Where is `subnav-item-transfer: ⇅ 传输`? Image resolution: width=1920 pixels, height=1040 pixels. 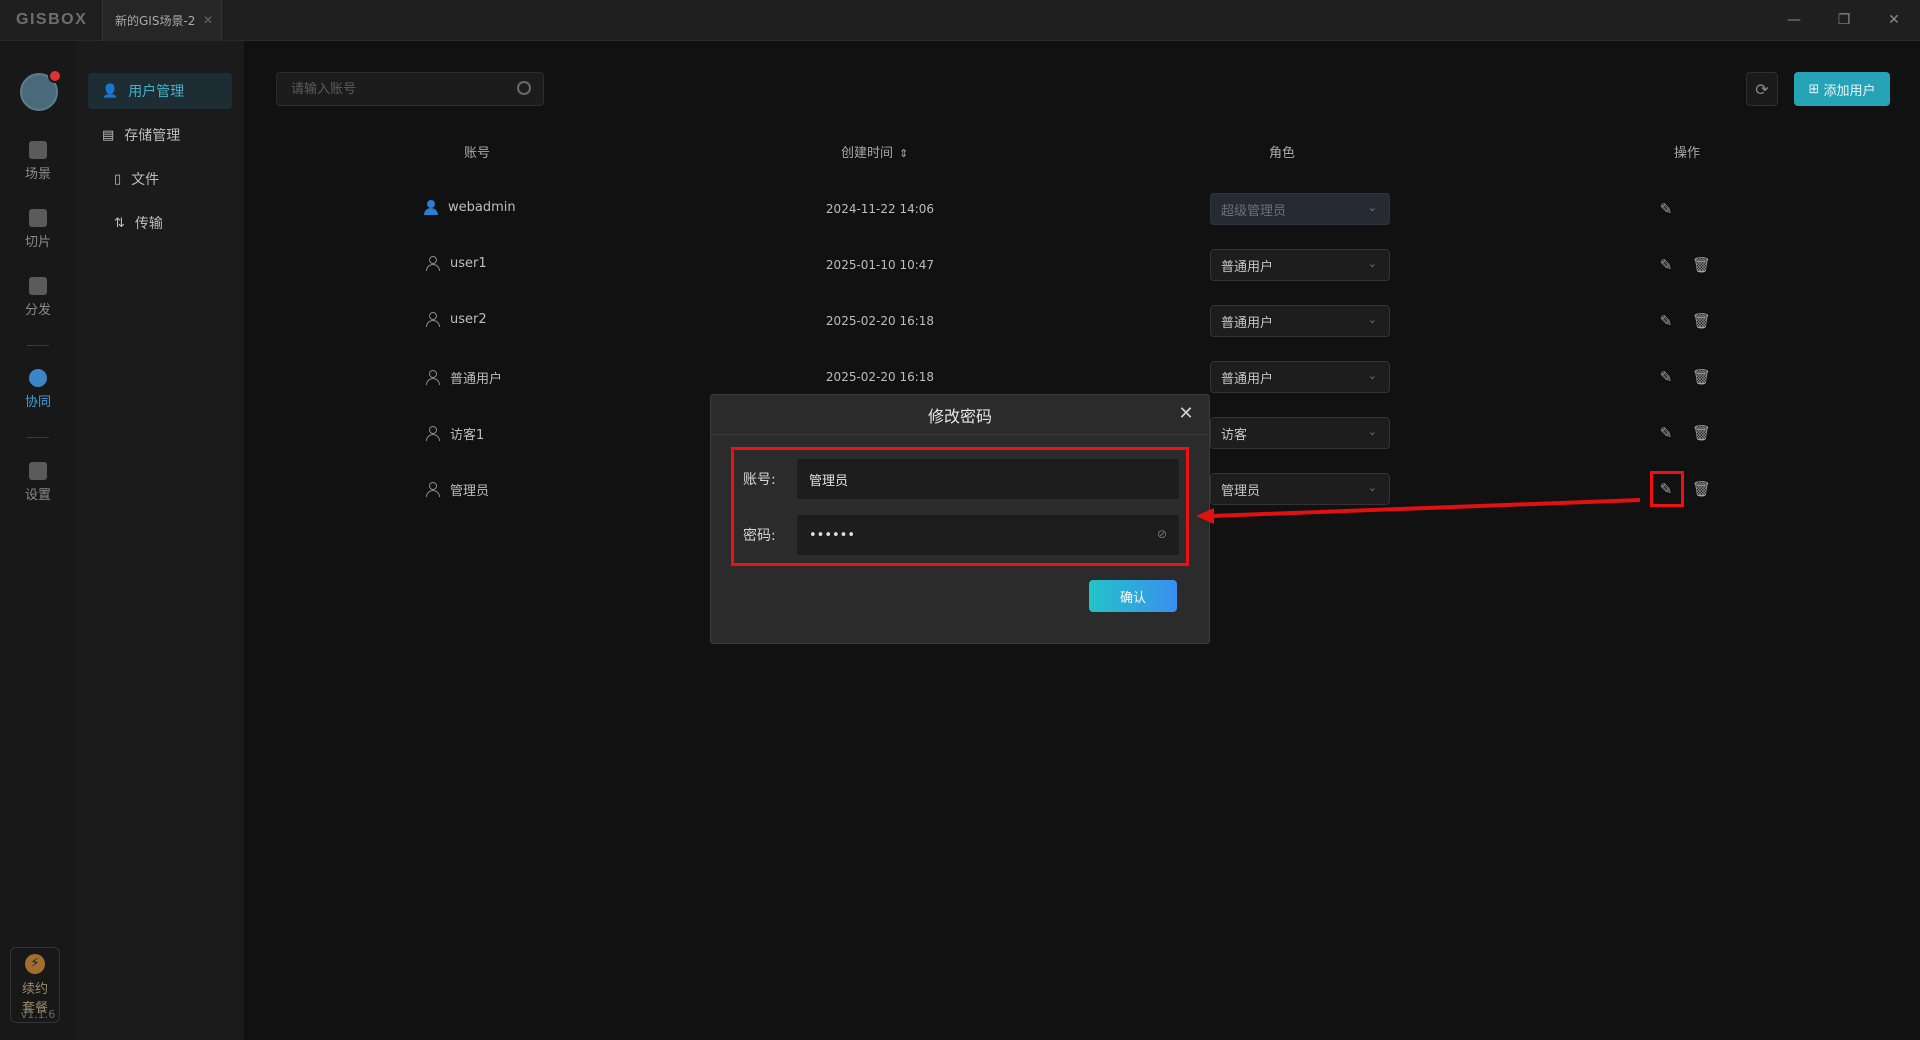
subnav-item-transfer: ⇅ 传输 is located at coordinates (160, 223).